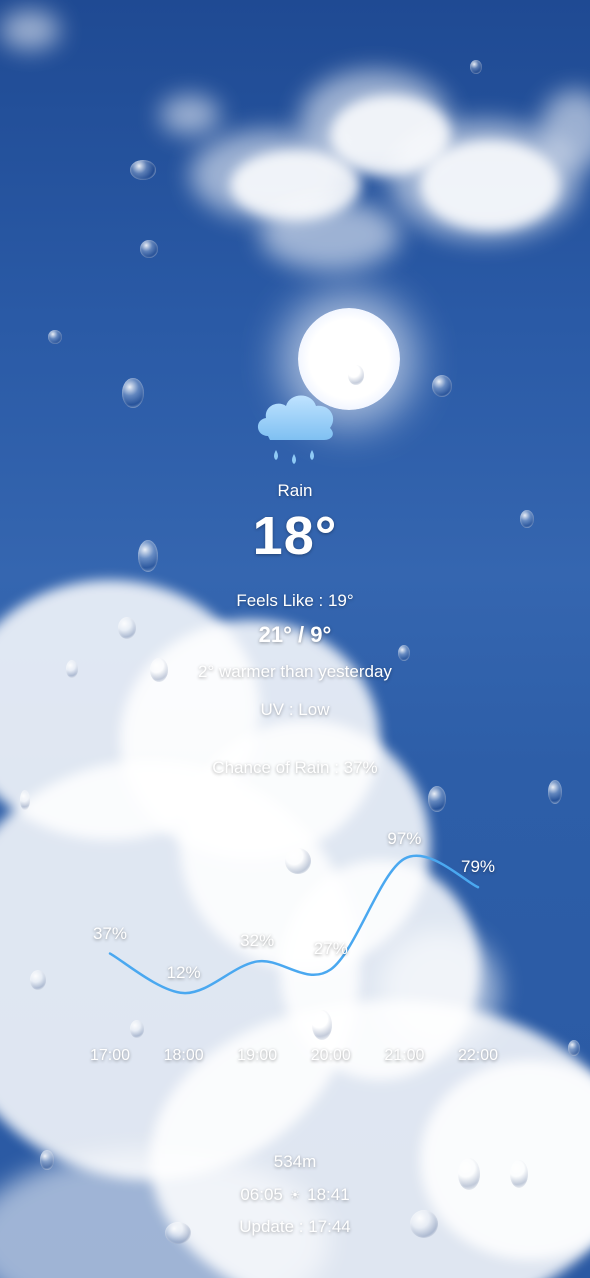 This screenshot has width=590, height=1278. Describe the element at coordinates (110, 1055) in the screenshot. I see `hour-label: 17:00` at that location.